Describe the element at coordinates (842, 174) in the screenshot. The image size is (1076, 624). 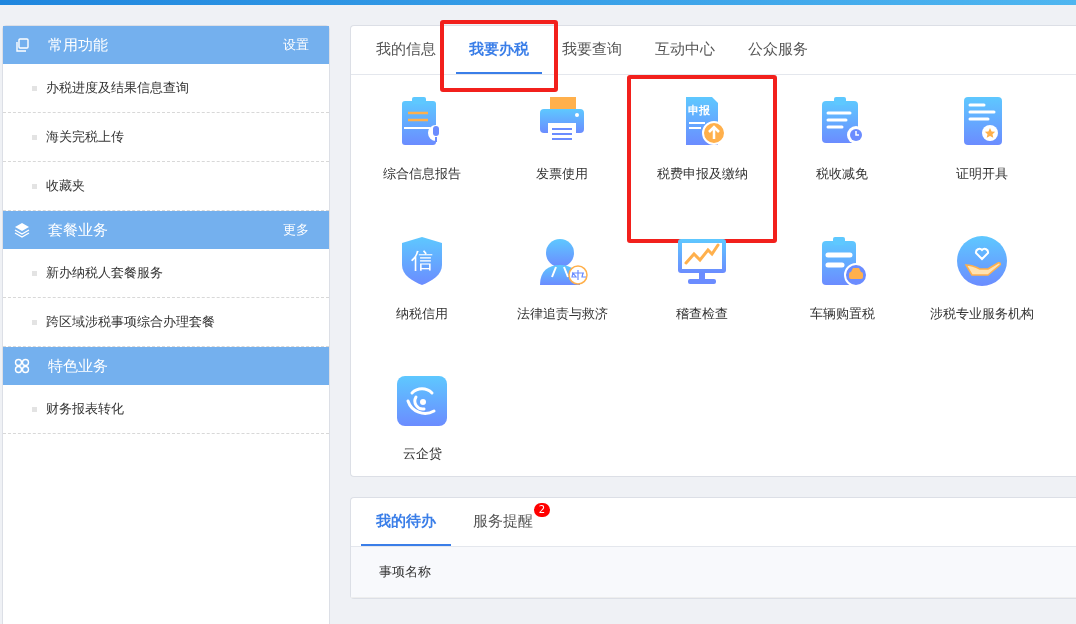
I see `service-label: 税收减免` at that location.